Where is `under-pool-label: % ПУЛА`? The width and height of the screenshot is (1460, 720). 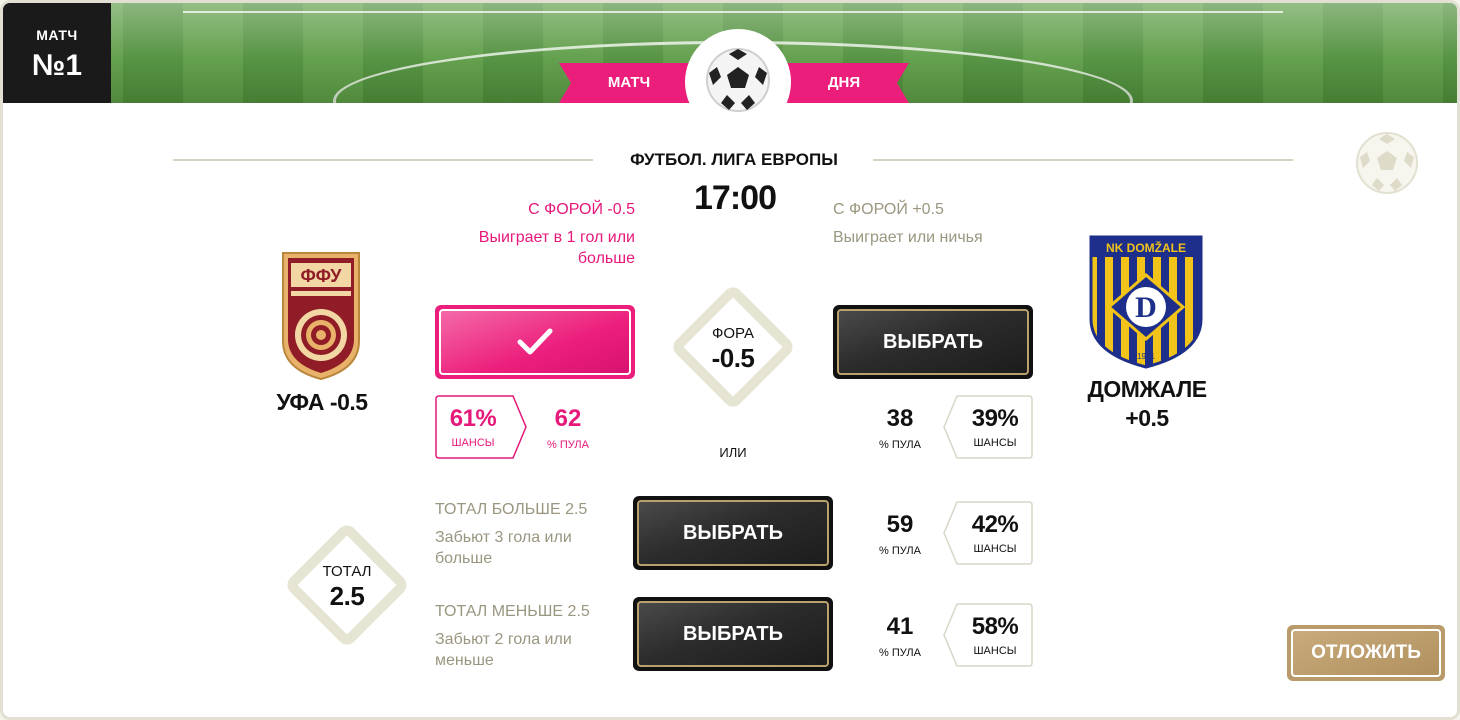 under-pool-label: % ПУЛА is located at coordinates (900, 653).